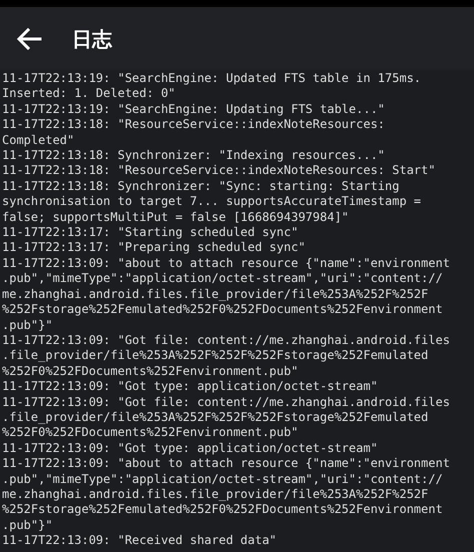  Describe the element at coordinates (150, 232) in the screenshot. I see `log-entry: 11-17T22:13:17: "Starting scheduled sync"` at that location.